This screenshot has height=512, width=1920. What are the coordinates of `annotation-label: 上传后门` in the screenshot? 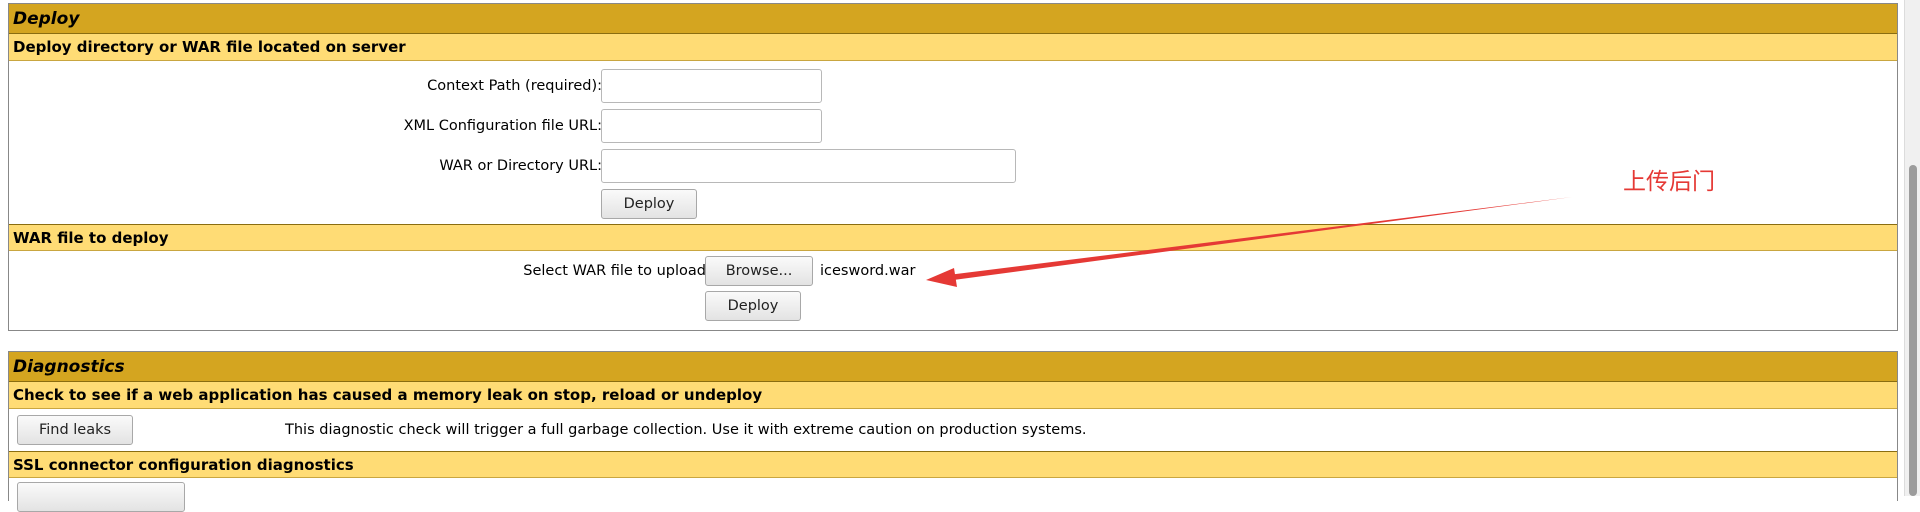 It's located at (1669, 182).